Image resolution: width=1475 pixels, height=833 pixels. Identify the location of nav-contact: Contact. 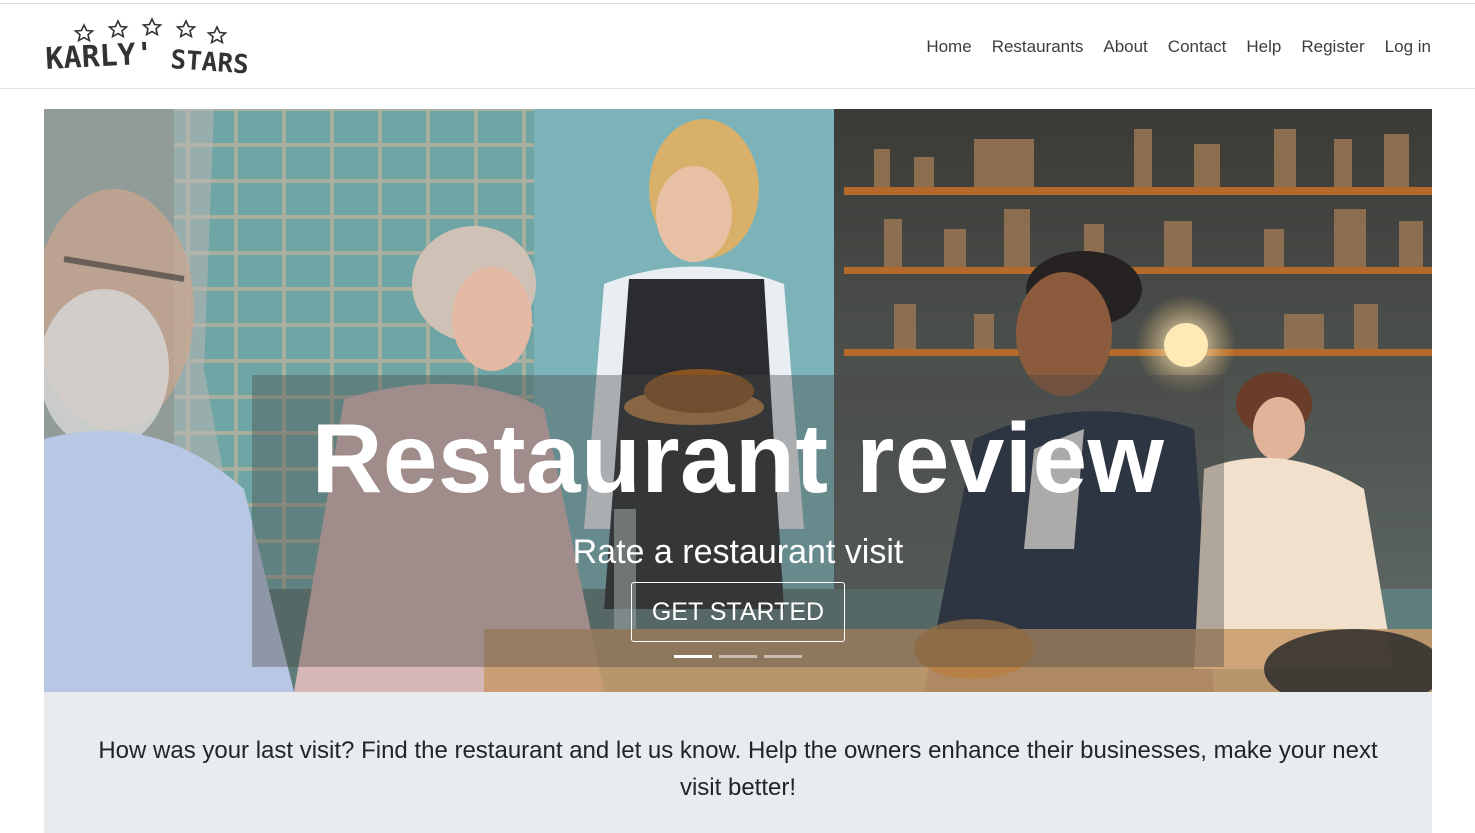
(1197, 47).